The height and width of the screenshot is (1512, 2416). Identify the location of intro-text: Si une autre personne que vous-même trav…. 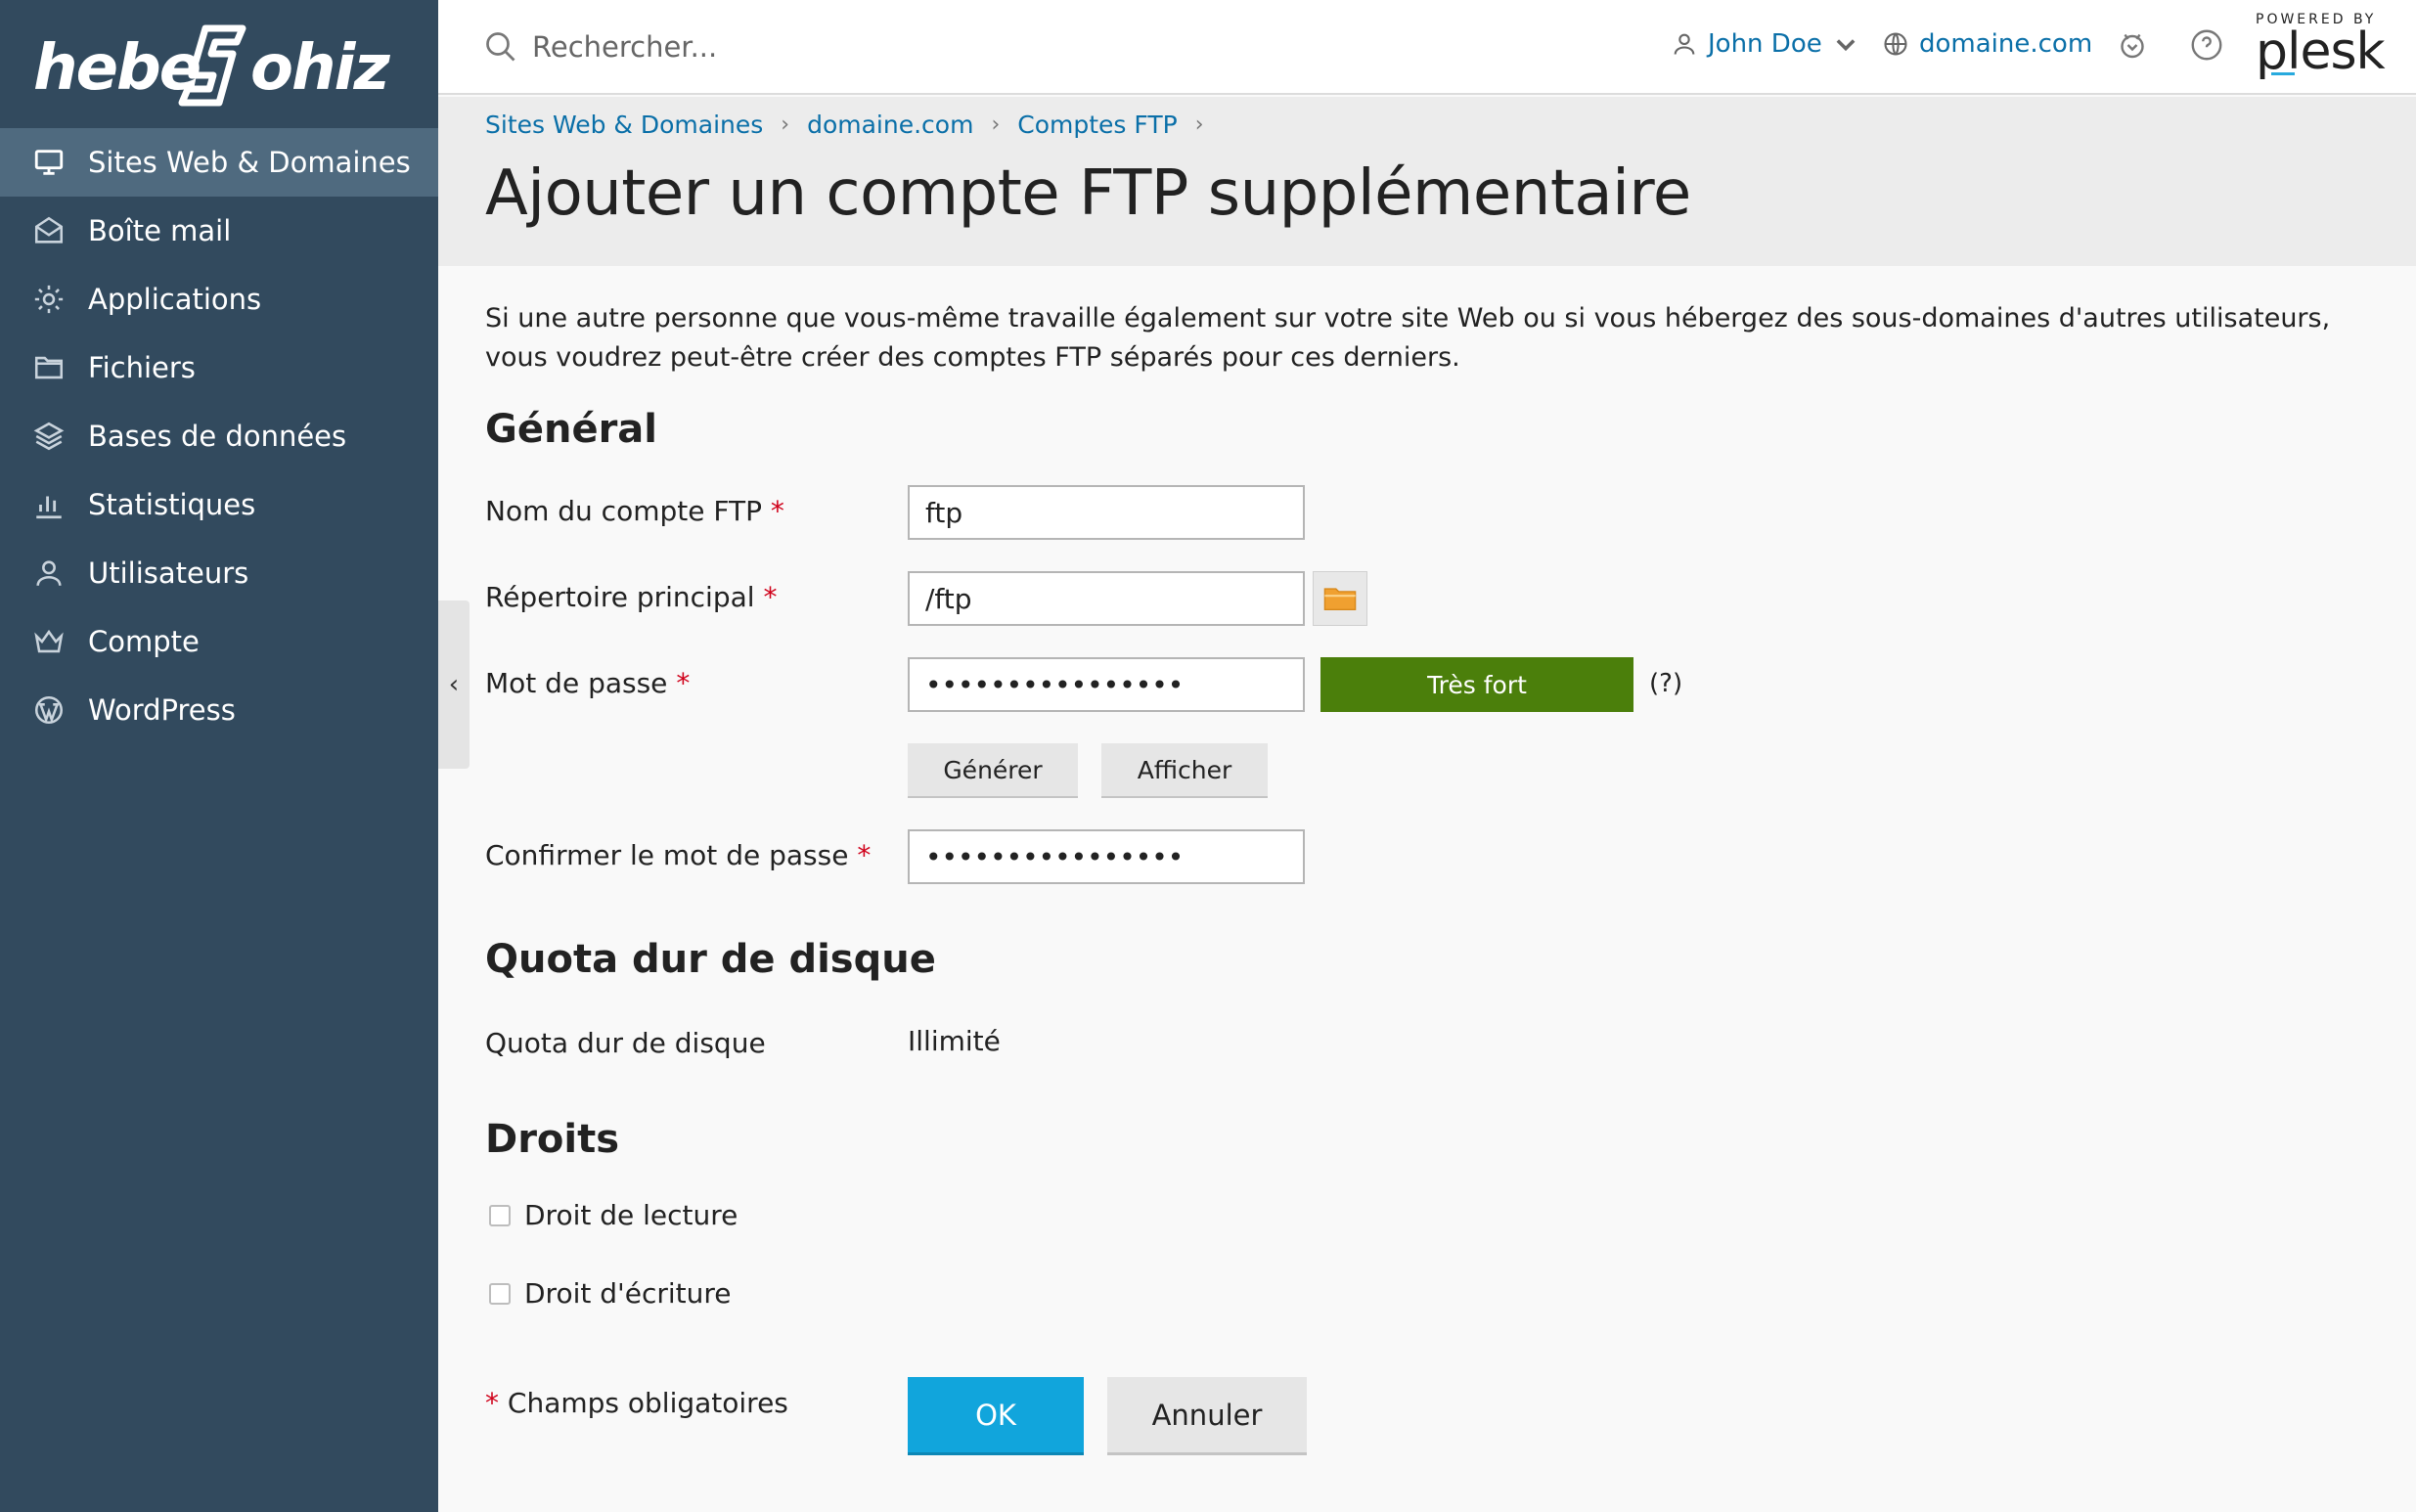
(1408, 338).